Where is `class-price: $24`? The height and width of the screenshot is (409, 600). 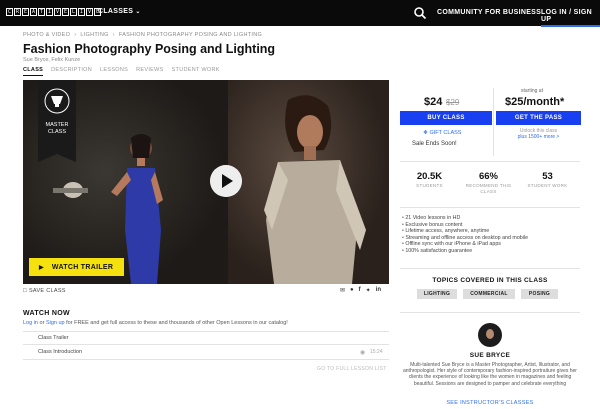
class-price: $24 is located at coordinates (433, 102).